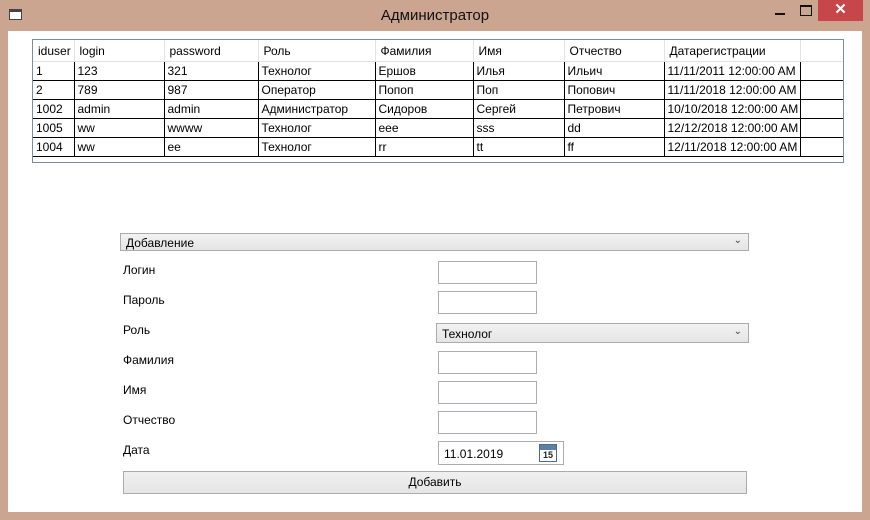 This screenshot has height=520, width=870. I want to click on title-bar: Администратор ✕, so click(435, 16).